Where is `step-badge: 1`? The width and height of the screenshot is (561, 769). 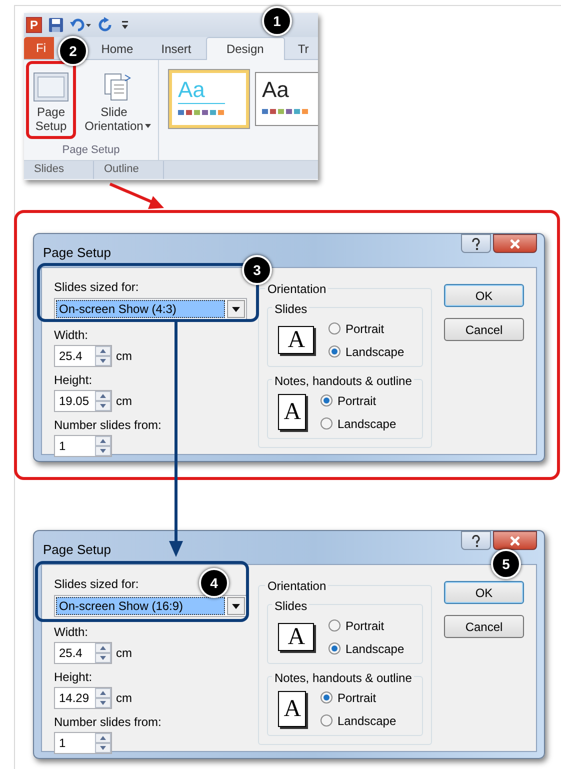
step-badge: 1 is located at coordinates (277, 21).